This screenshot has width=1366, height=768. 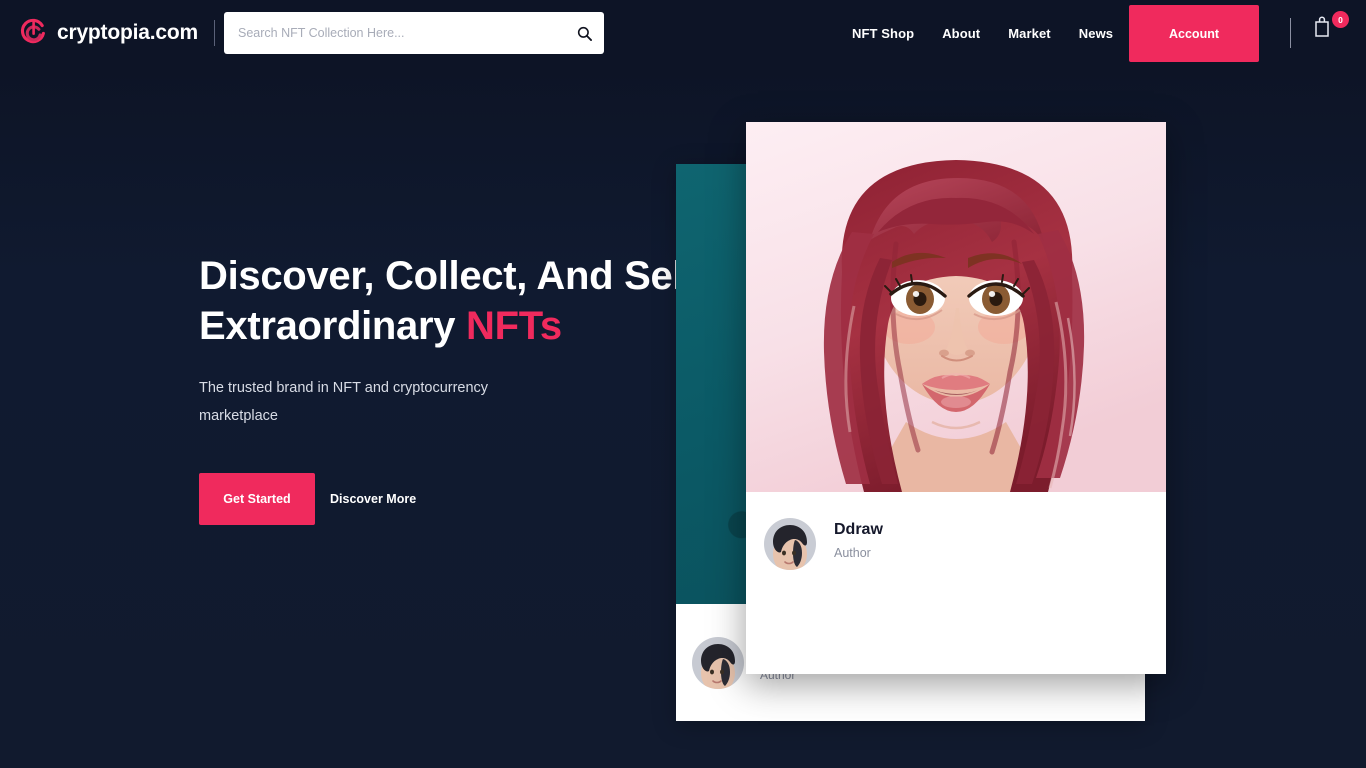 I want to click on nav-item-about: About, so click(x=961, y=33).